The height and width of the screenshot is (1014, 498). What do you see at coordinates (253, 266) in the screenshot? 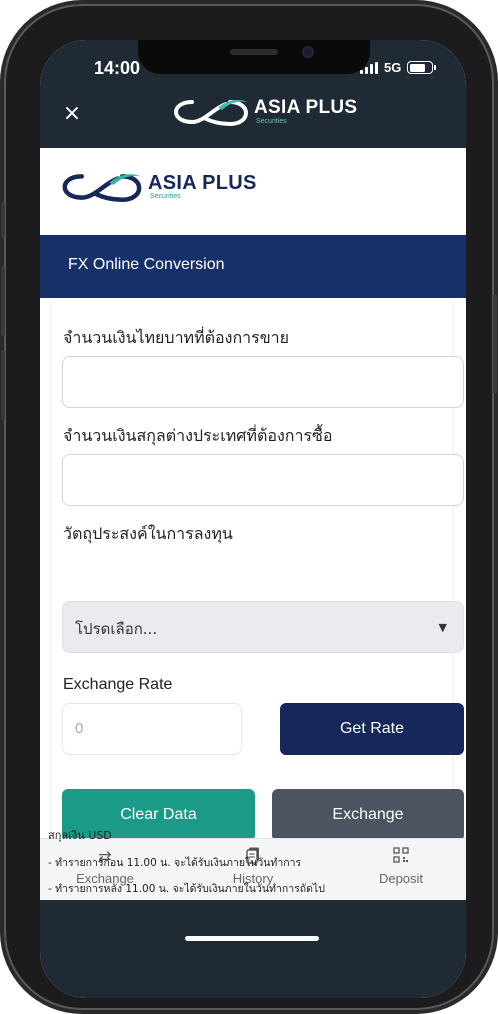
I see `title-bar: FX Online Conversion` at bounding box center [253, 266].